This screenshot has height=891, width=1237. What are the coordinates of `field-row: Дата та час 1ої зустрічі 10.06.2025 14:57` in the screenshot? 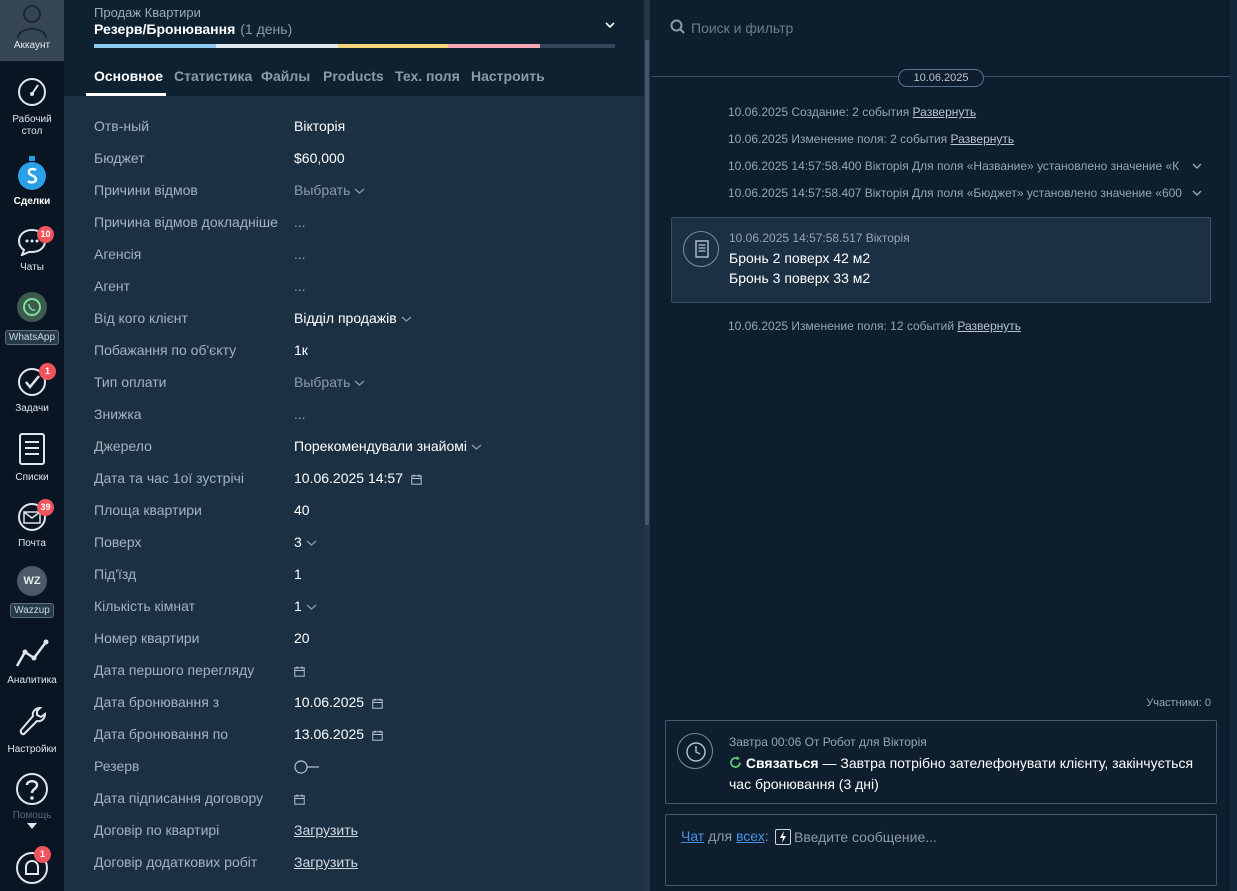 It's located at (354, 478).